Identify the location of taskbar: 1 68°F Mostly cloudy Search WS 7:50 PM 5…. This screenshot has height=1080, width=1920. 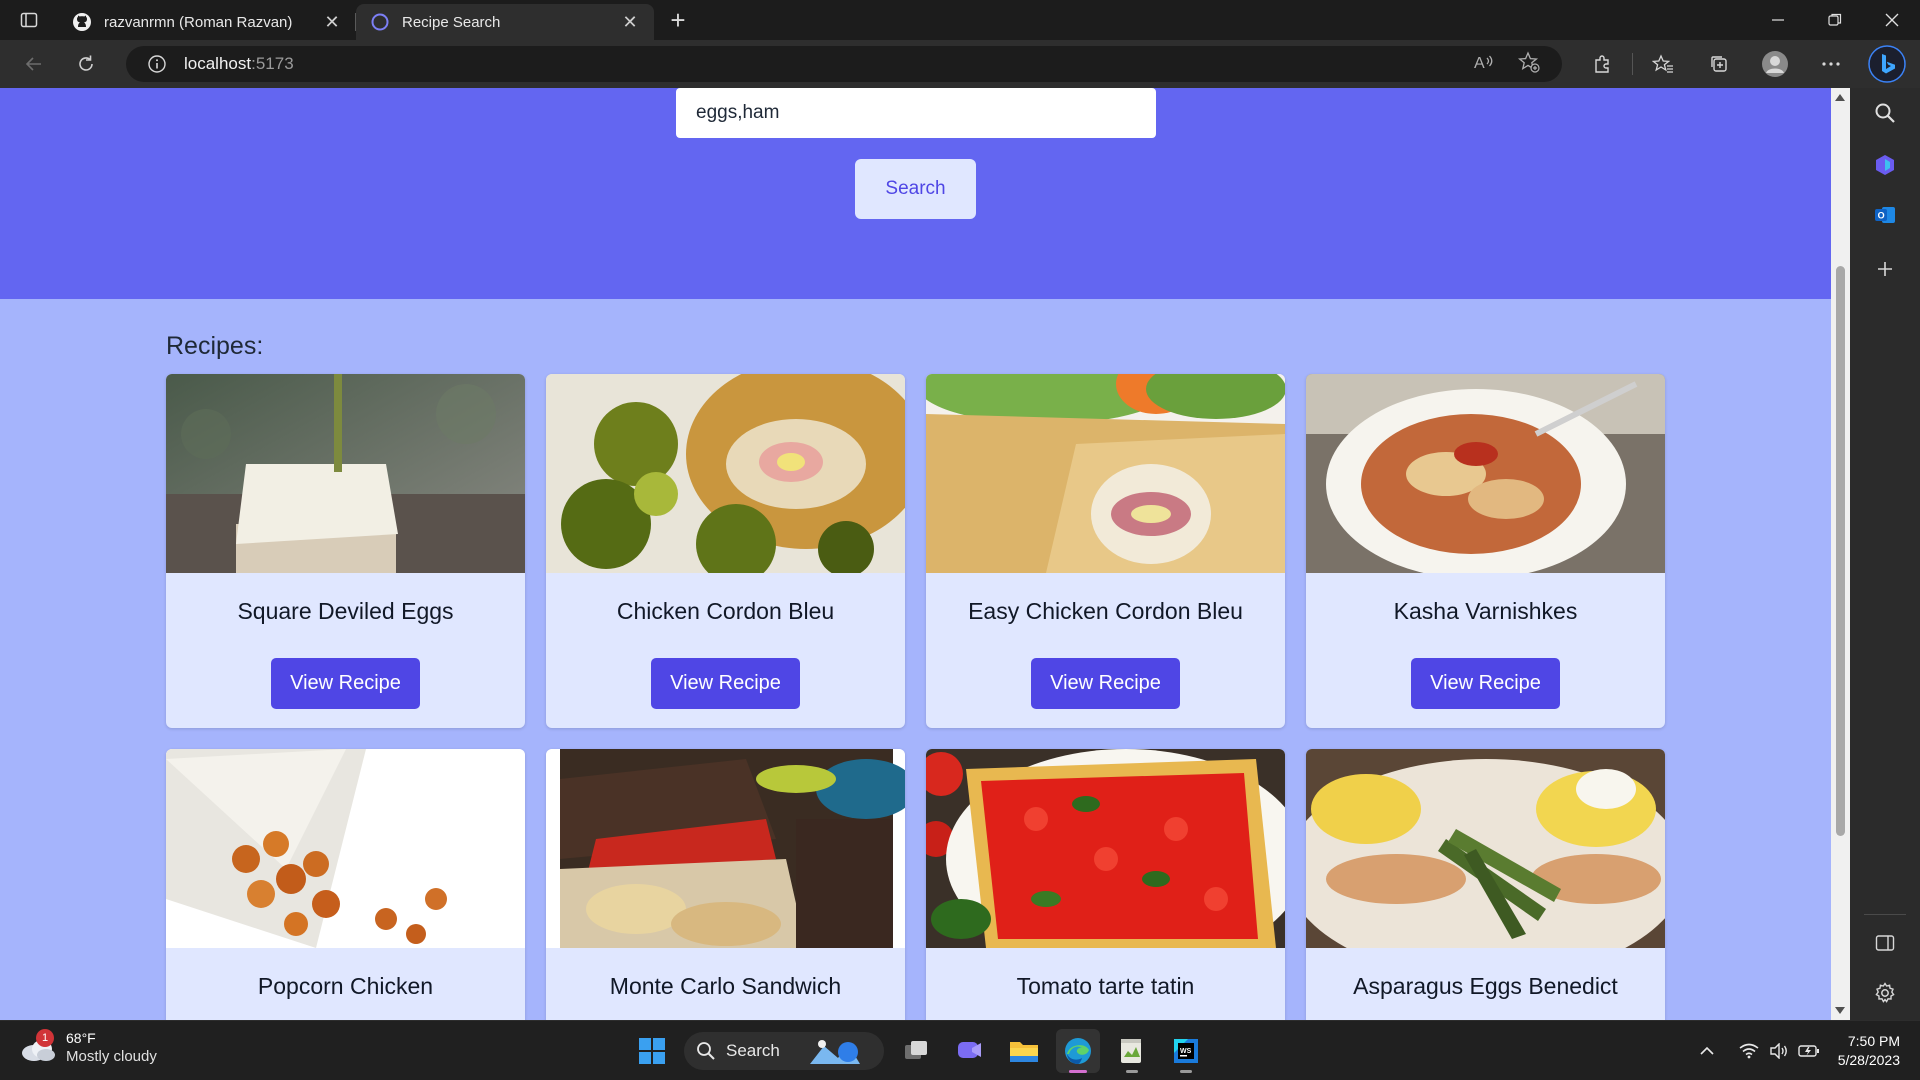
(960, 1050).